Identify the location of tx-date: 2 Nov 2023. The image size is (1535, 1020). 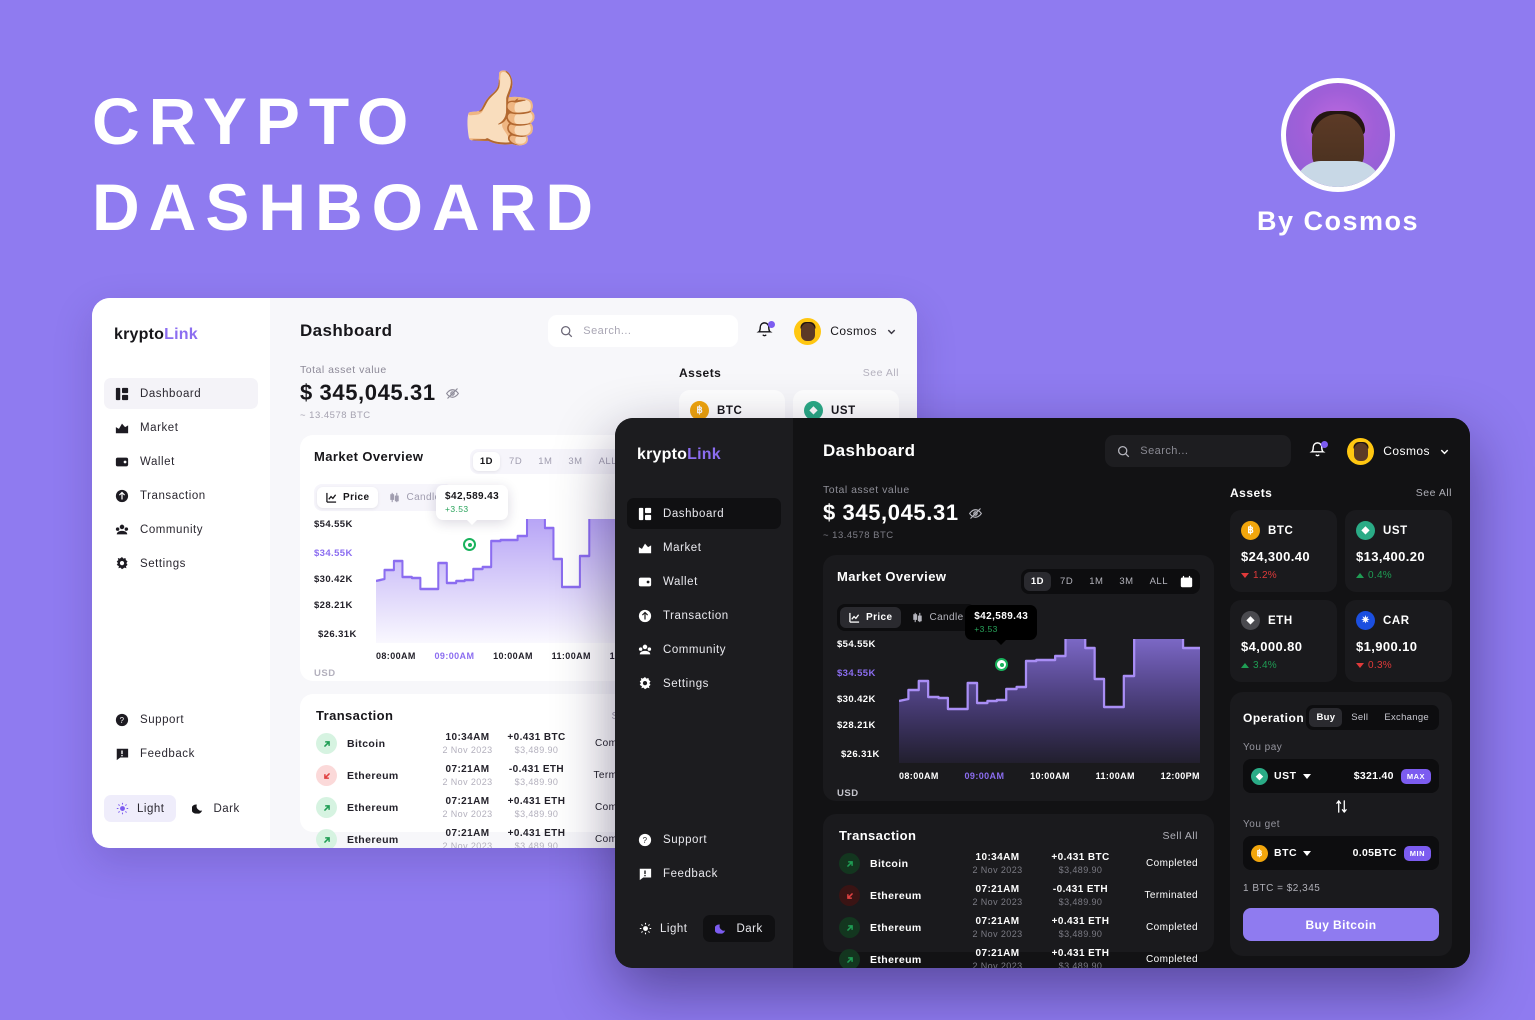
(467, 814).